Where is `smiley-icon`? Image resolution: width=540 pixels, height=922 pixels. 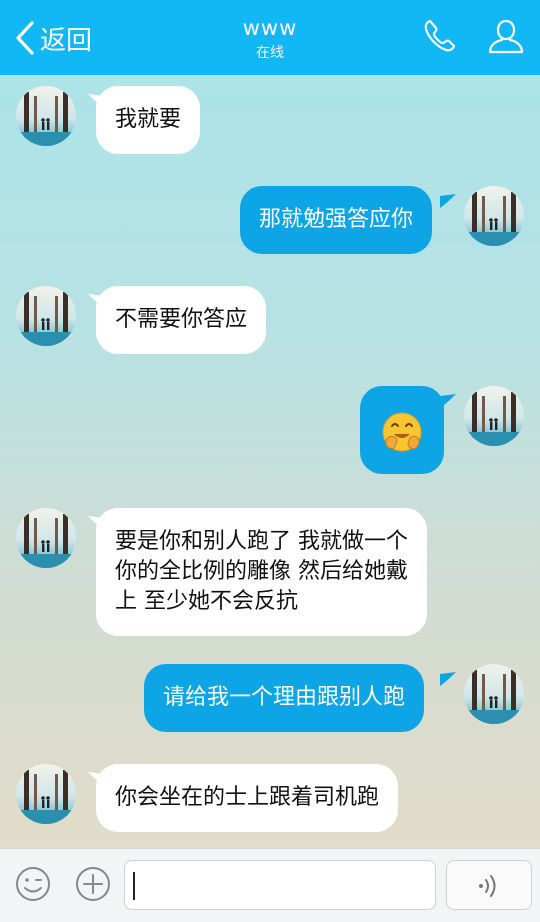 smiley-icon is located at coordinates (33, 884).